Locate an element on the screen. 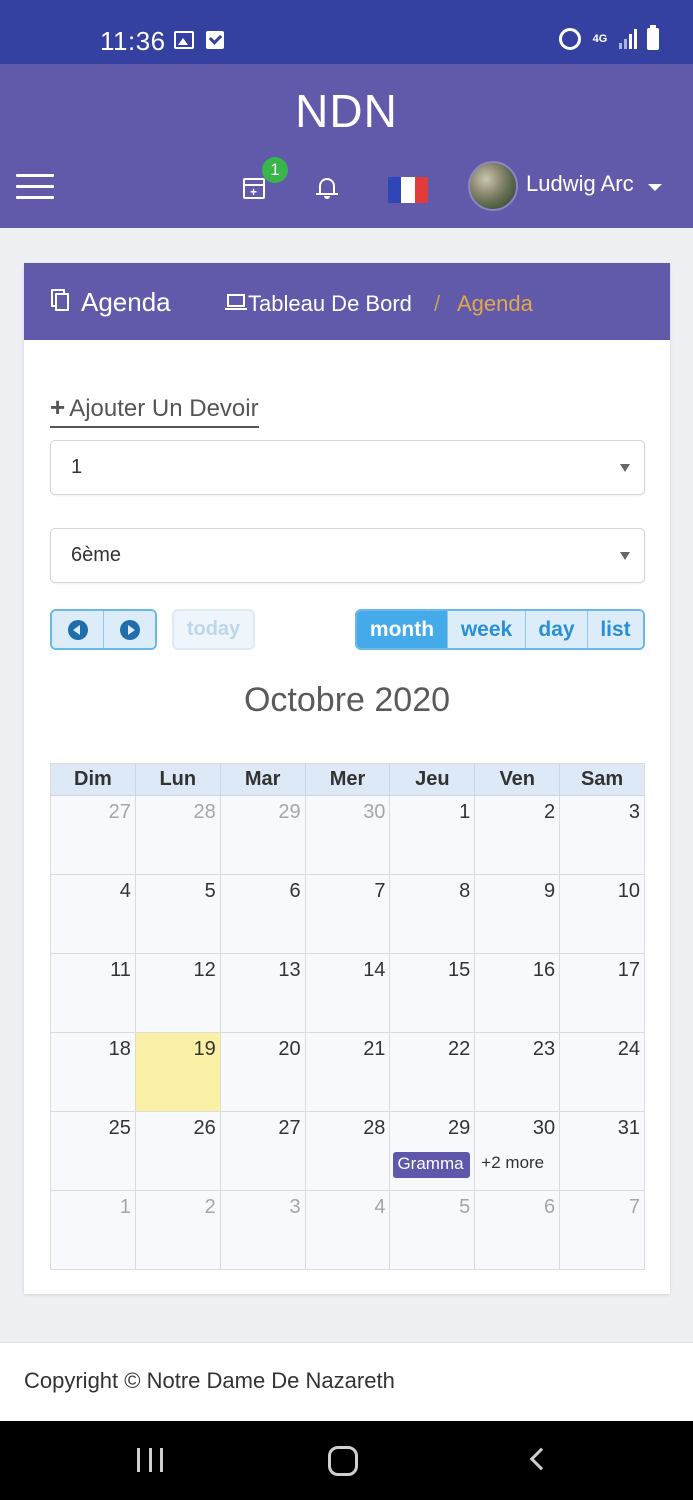  bell-icon is located at coordinates (327, 188).